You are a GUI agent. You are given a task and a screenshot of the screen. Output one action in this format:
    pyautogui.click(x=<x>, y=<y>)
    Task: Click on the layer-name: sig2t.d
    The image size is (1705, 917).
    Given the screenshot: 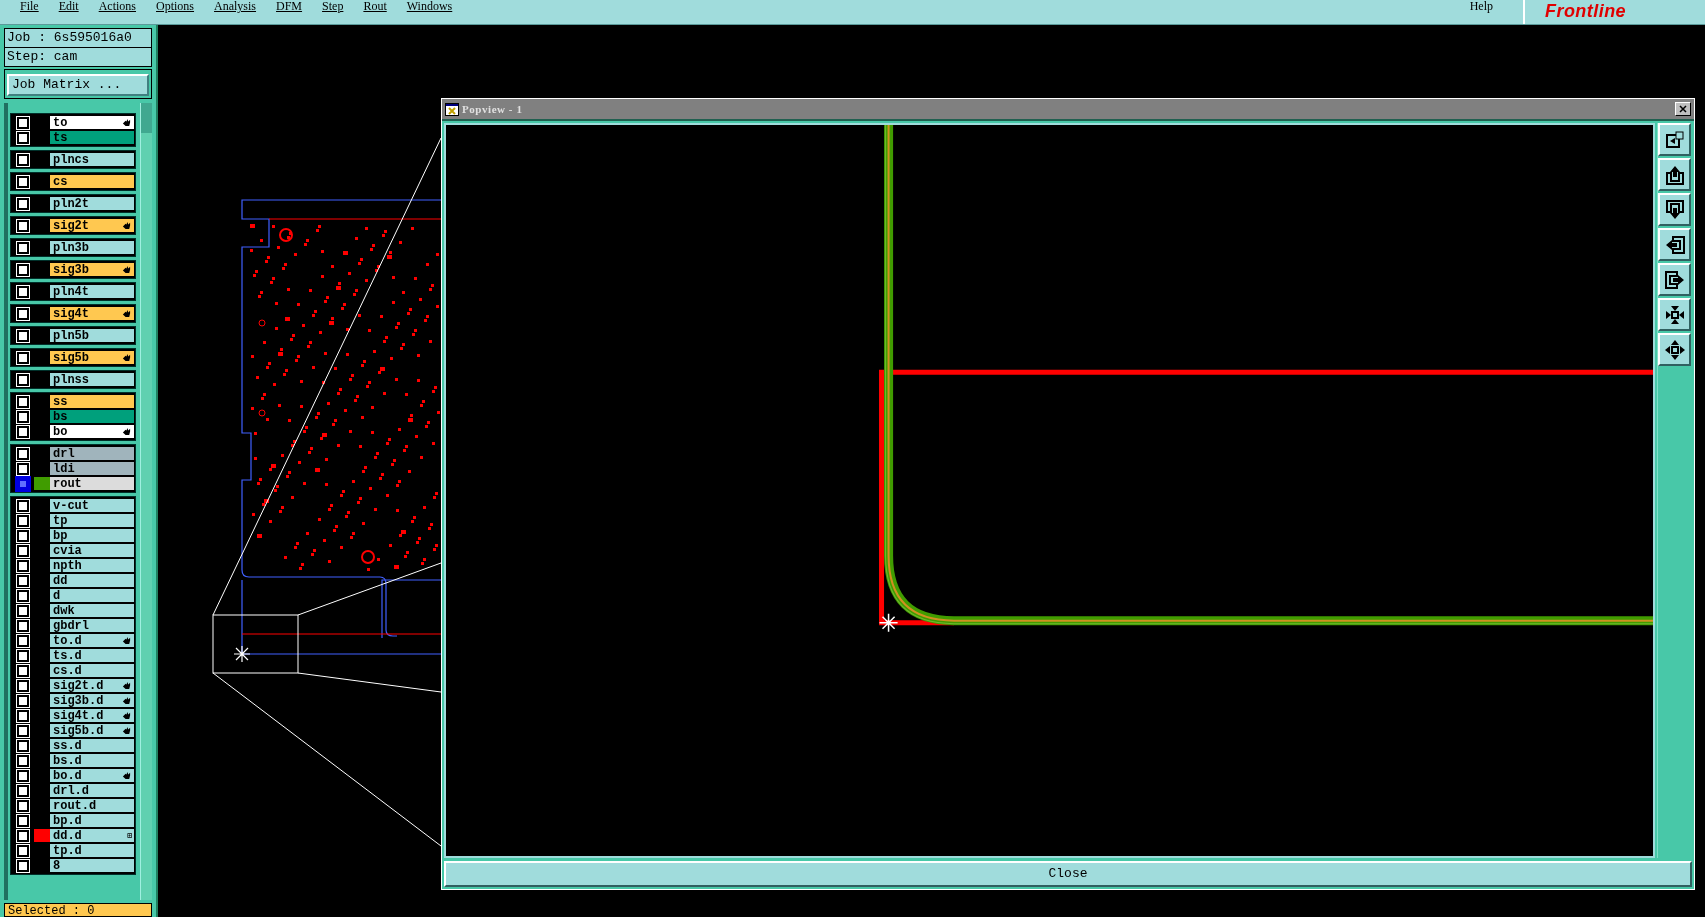 What is the action you would take?
    pyautogui.click(x=92, y=685)
    